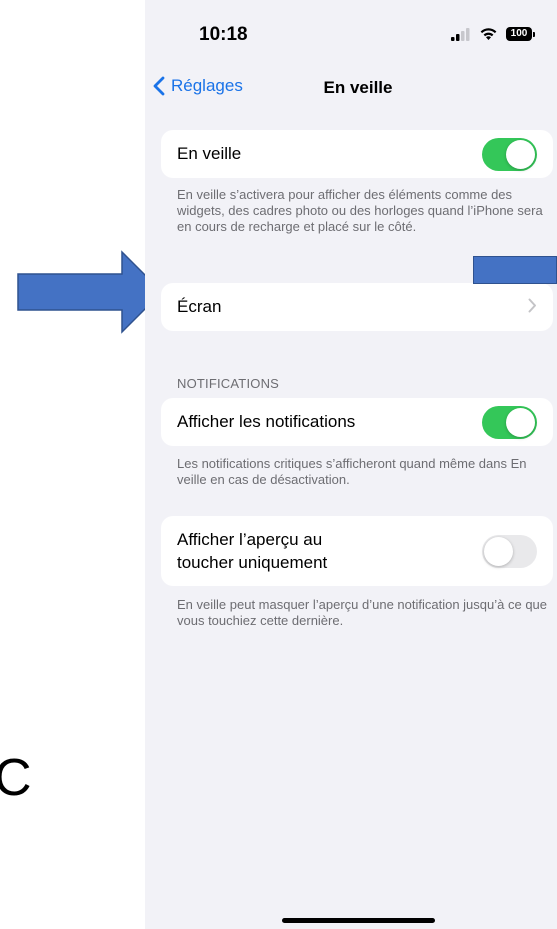 This screenshot has height=929, width=557. I want to click on status-time: 10:18, so click(223, 34).